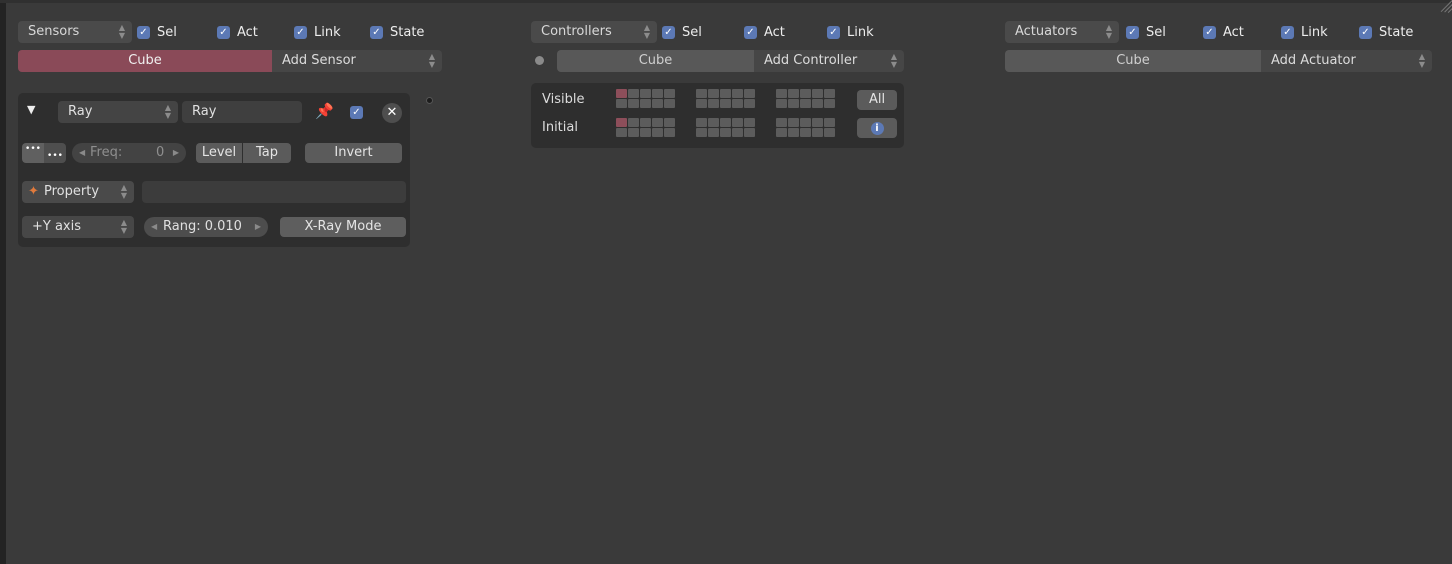  What do you see at coordinates (357, 61) in the screenshot?
I see `add-sensor-dropdown: Add Sensor ▲ ▼` at bounding box center [357, 61].